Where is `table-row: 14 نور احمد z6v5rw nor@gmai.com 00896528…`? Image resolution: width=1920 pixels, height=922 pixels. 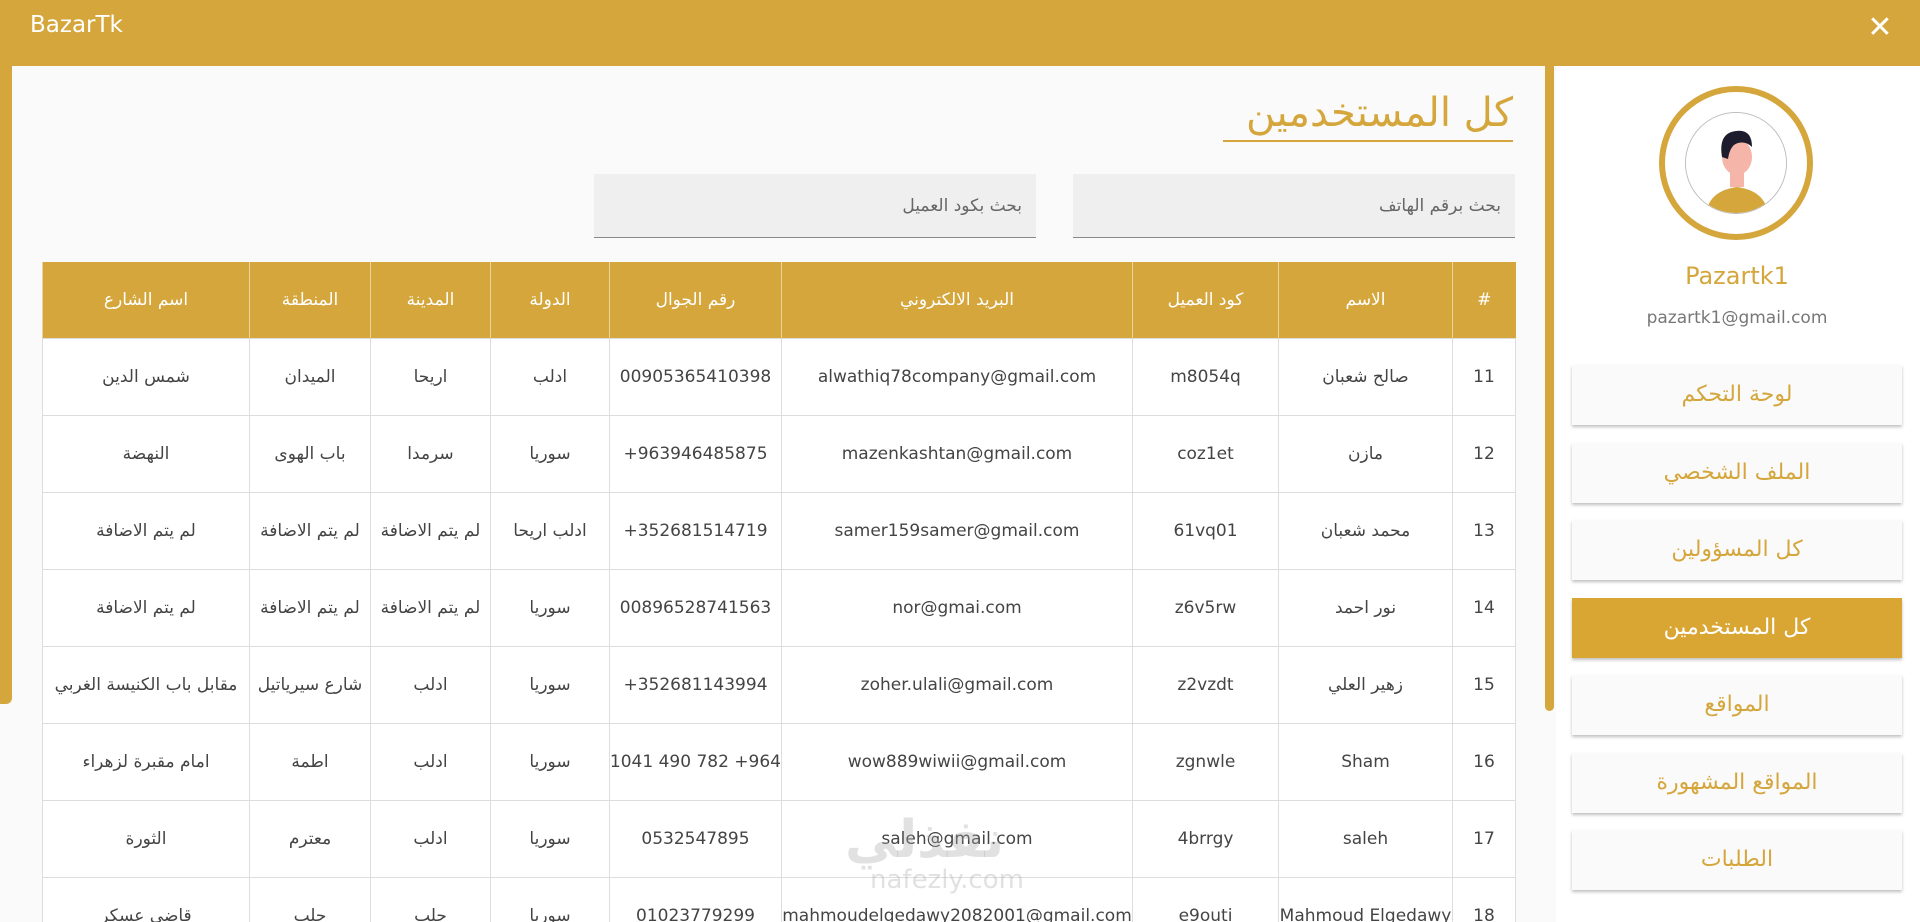
table-row: 14 نور احمد z6v5rw nor@gmai.com 00896528… is located at coordinates (779, 607).